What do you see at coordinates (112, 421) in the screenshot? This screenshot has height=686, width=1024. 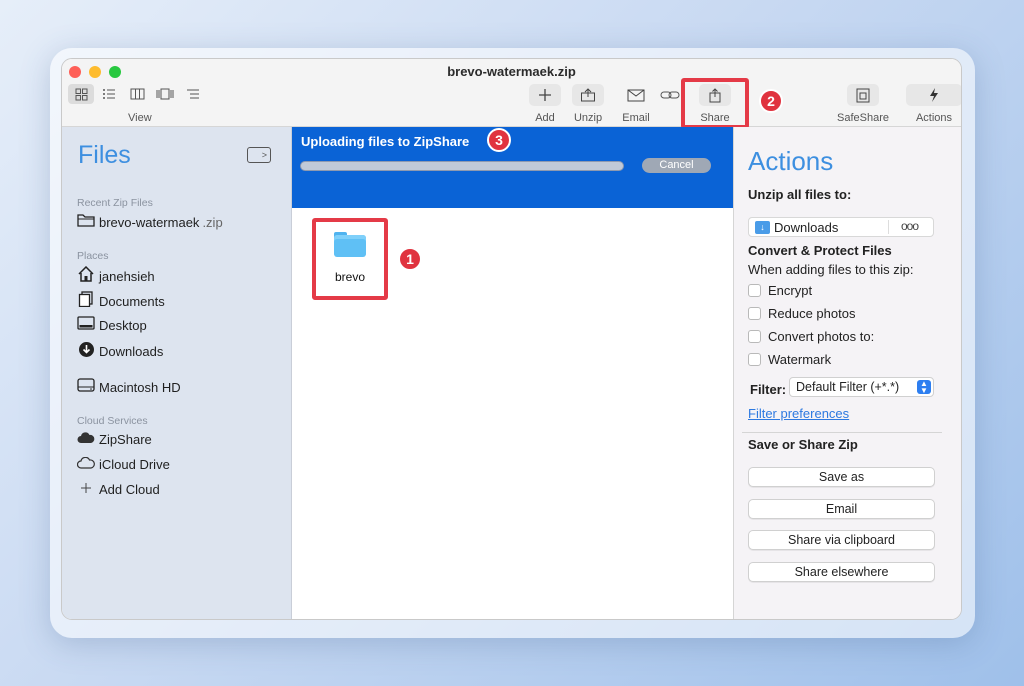 I see `cloud-section-header: Cloud Services` at bounding box center [112, 421].